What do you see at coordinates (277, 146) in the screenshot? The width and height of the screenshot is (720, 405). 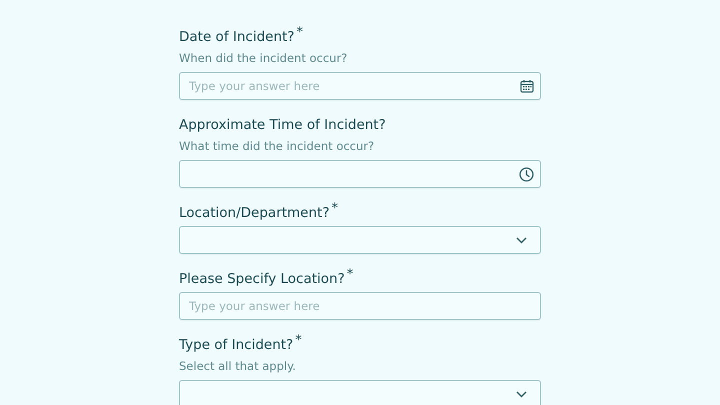 I see `question-description: What time did the incident occur?` at bounding box center [277, 146].